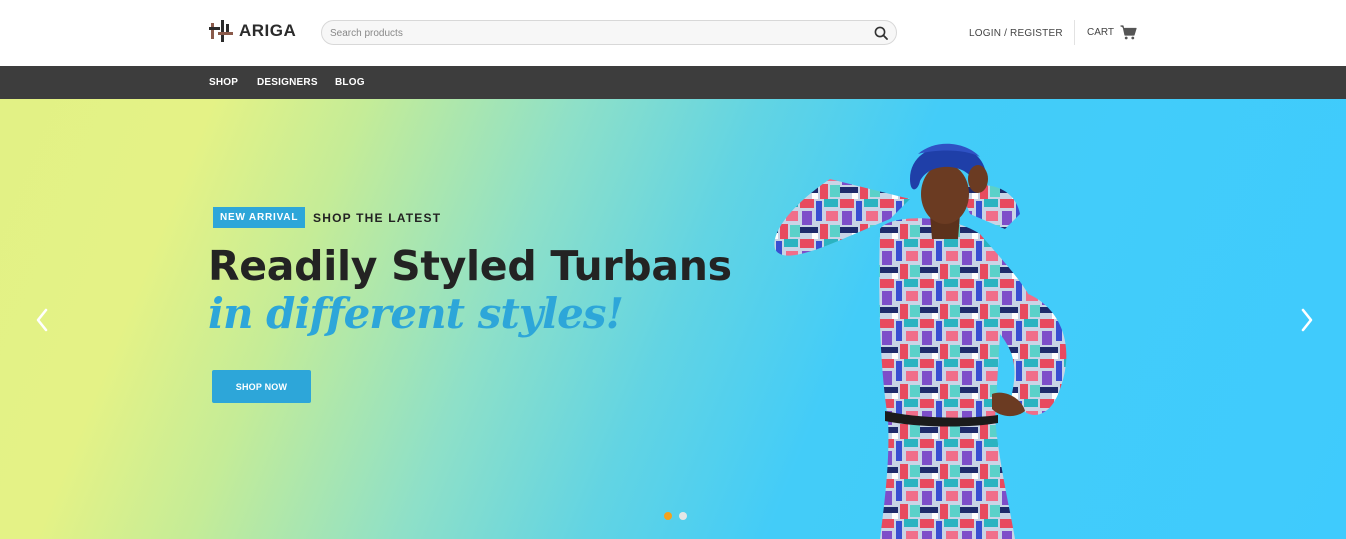 The height and width of the screenshot is (539, 1346). What do you see at coordinates (1016, 33) in the screenshot?
I see `login-register-link: LOGIN / REGISTER` at bounding box center [1016, 33].